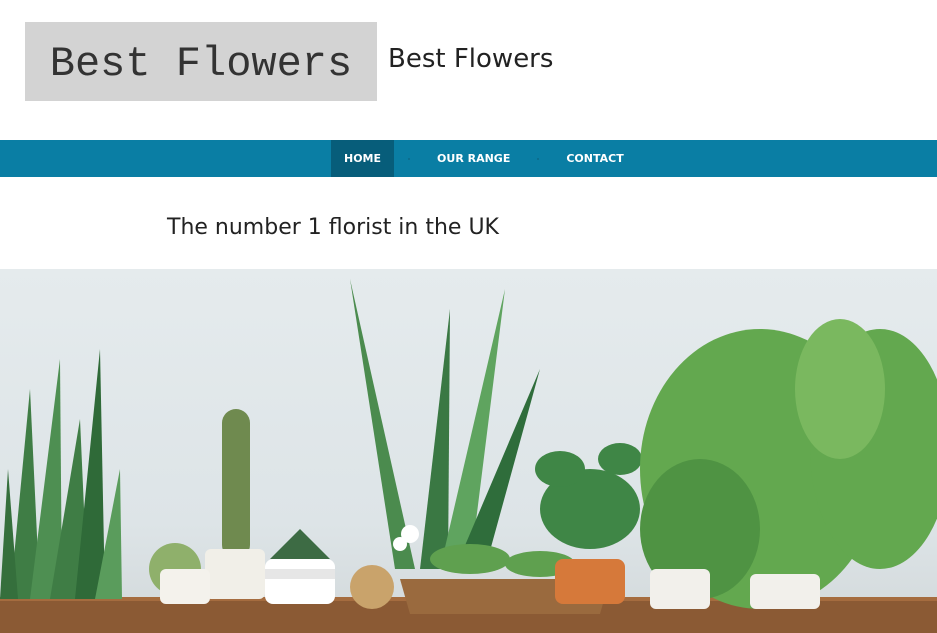 This screenshot has height=633, width=937. I want to click on main-navigation: HOME OUR RANGE CONTACT, so click(468, 158).